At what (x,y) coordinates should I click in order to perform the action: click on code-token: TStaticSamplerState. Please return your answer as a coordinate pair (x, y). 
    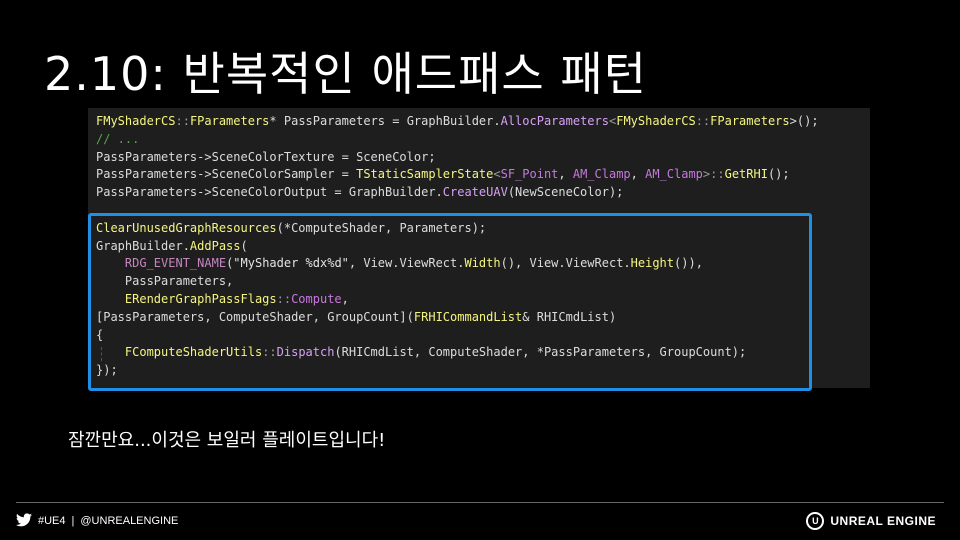
    Looking at the image, I should click on (425, 174).